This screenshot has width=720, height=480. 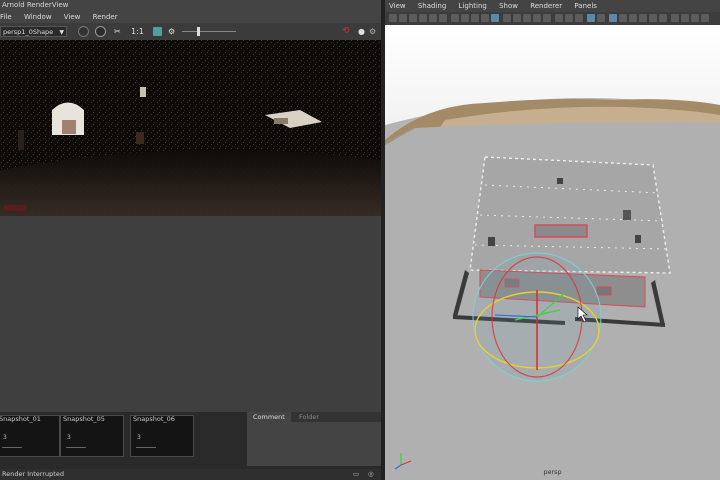 What do you see at coordinates (309, 417) in the screenshot?
I see `tab-folder: Folder` at bounding box center [309, 417].